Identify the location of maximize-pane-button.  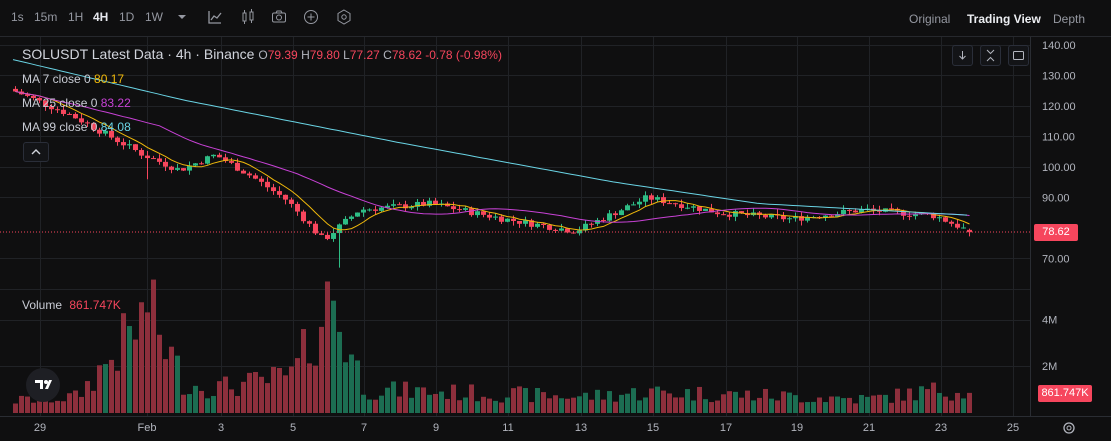
(1018, 55).